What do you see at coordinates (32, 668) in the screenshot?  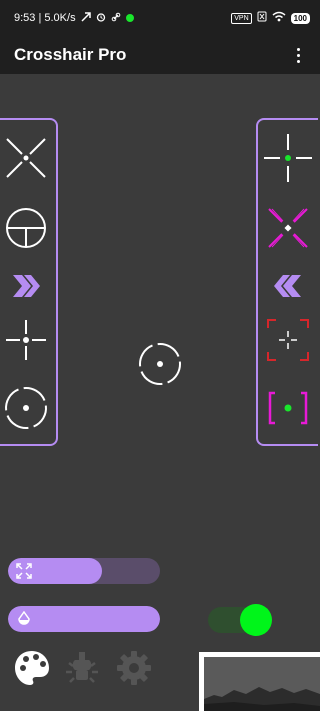 I see `palette-icon` at bounding box center [32, 668].